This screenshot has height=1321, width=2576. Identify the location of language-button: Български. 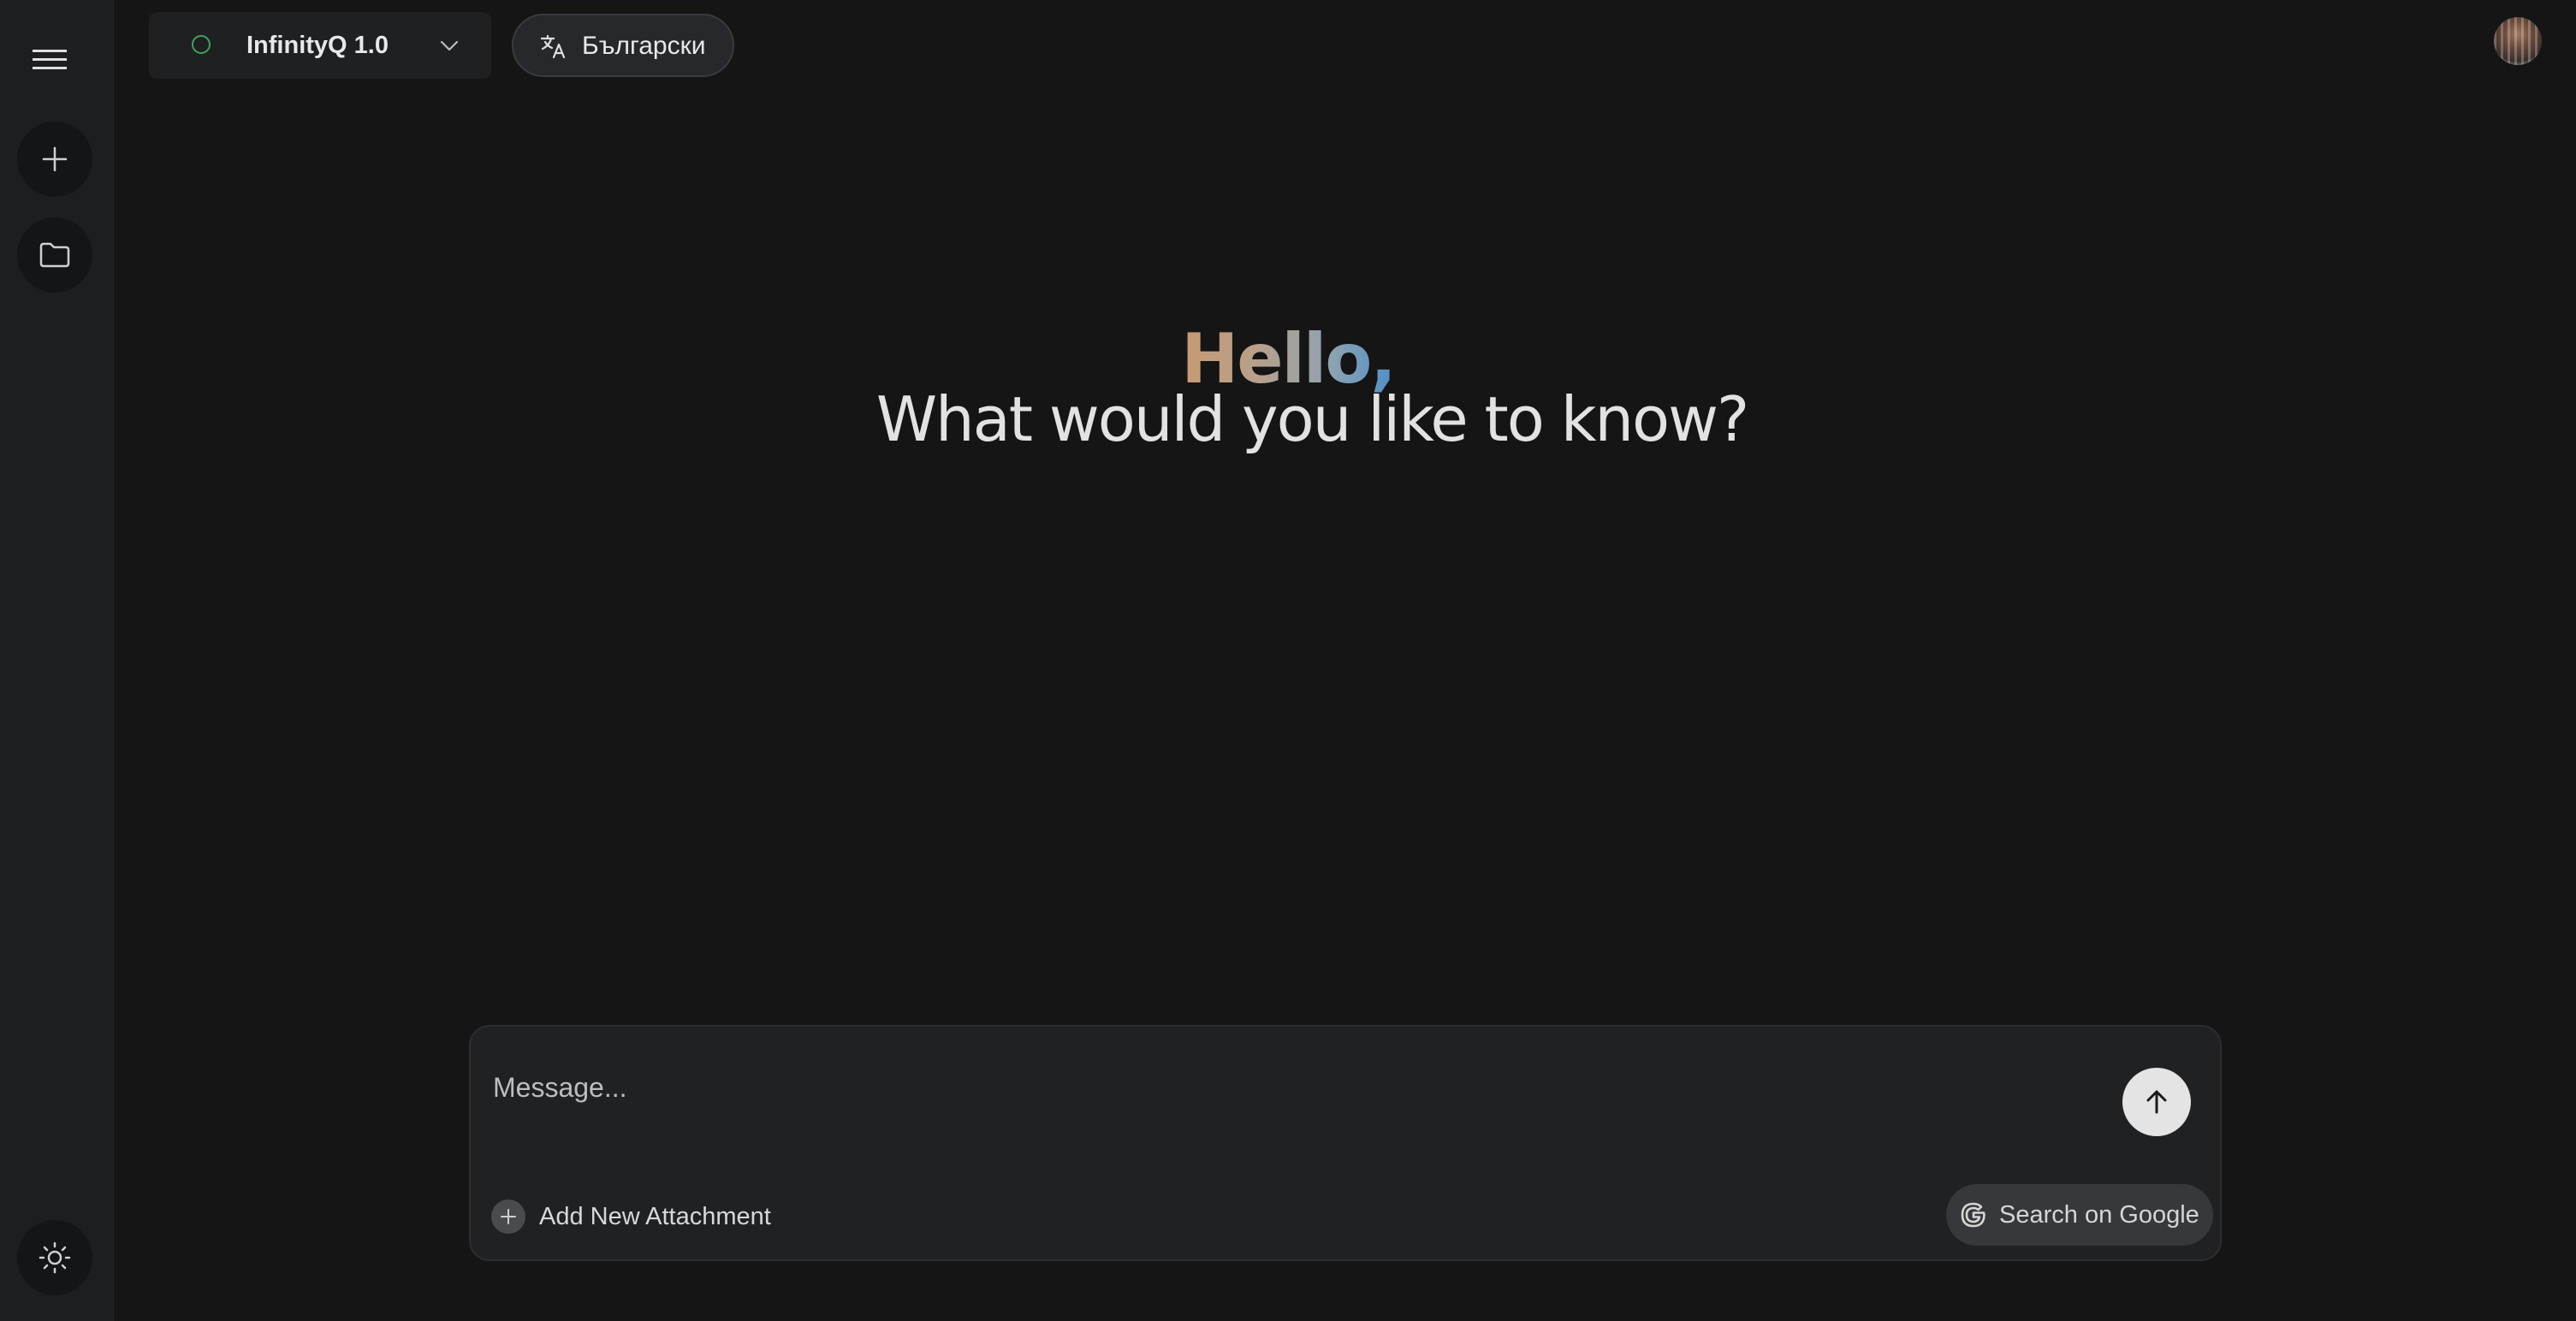
(623, 45).